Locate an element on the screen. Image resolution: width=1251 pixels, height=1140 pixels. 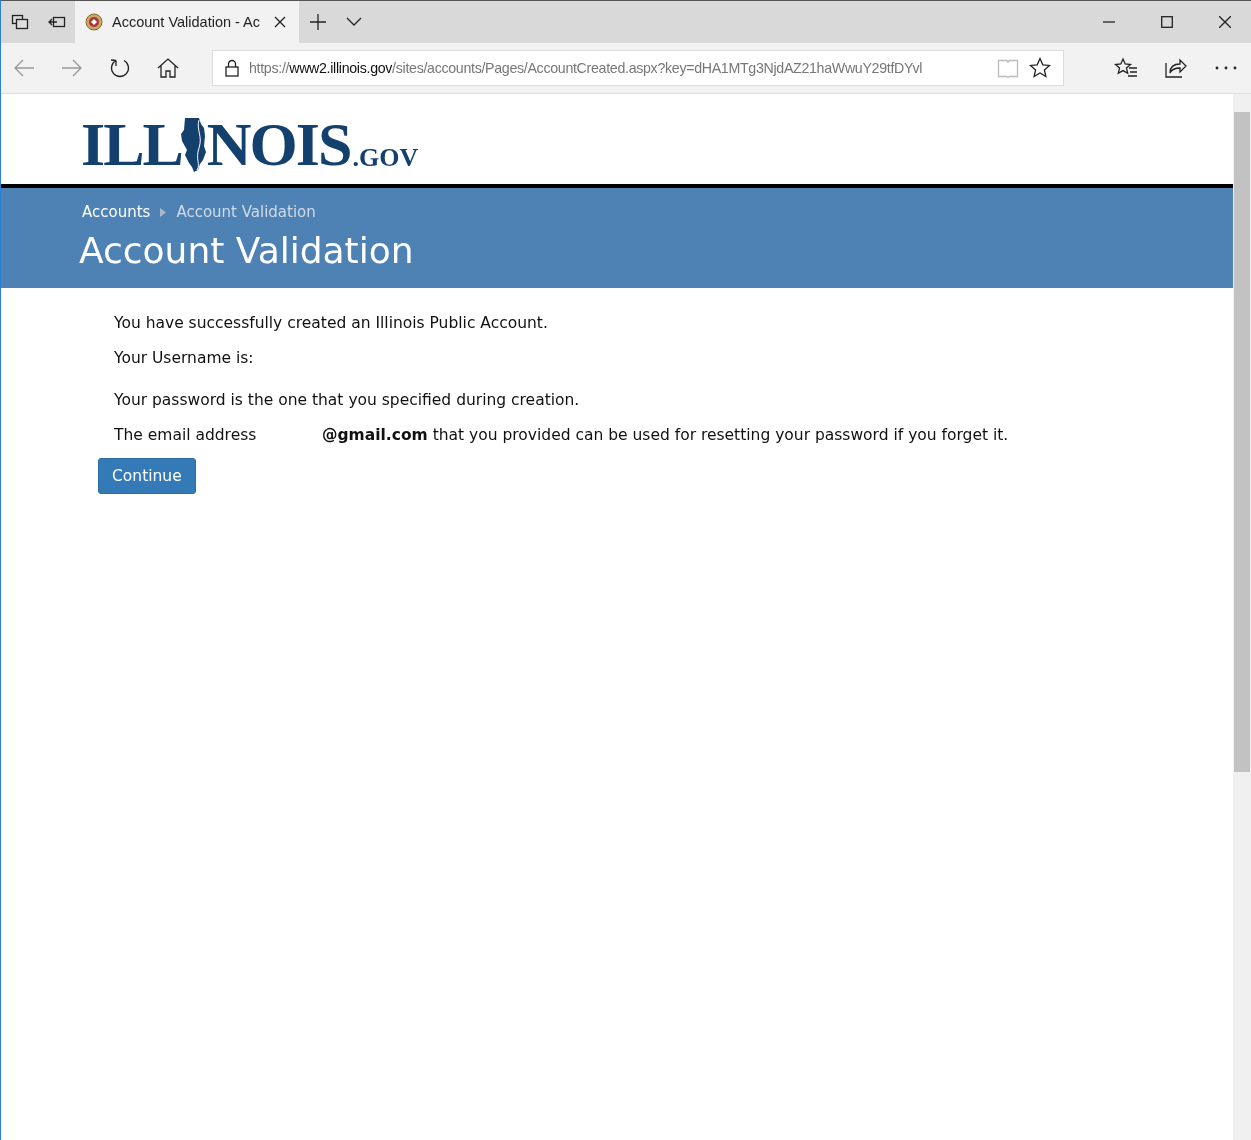
browser-tab: Account Validation - Ac is located at coordinates (187, 22).